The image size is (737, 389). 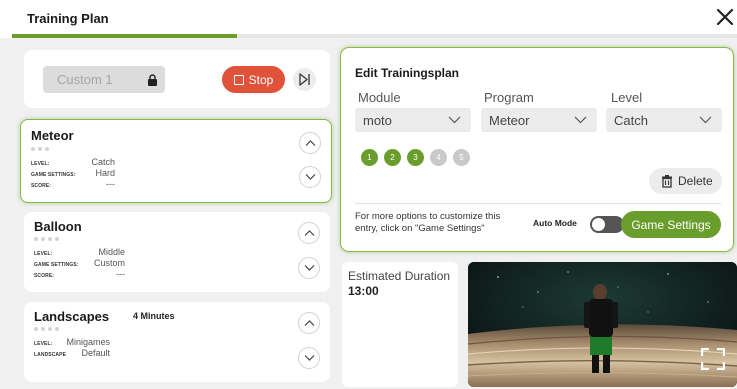 I want to click on stop-button: Stop, so click(x=253, y=79).